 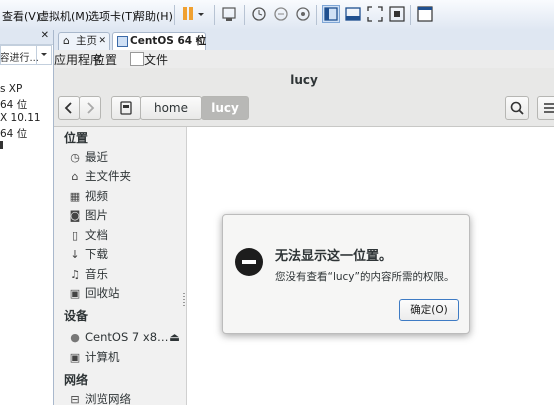 What do you see at coordinates (21, 16) in the screenshot?
I see `menu-view: 查看(V)` at bounding box center [21, 16].